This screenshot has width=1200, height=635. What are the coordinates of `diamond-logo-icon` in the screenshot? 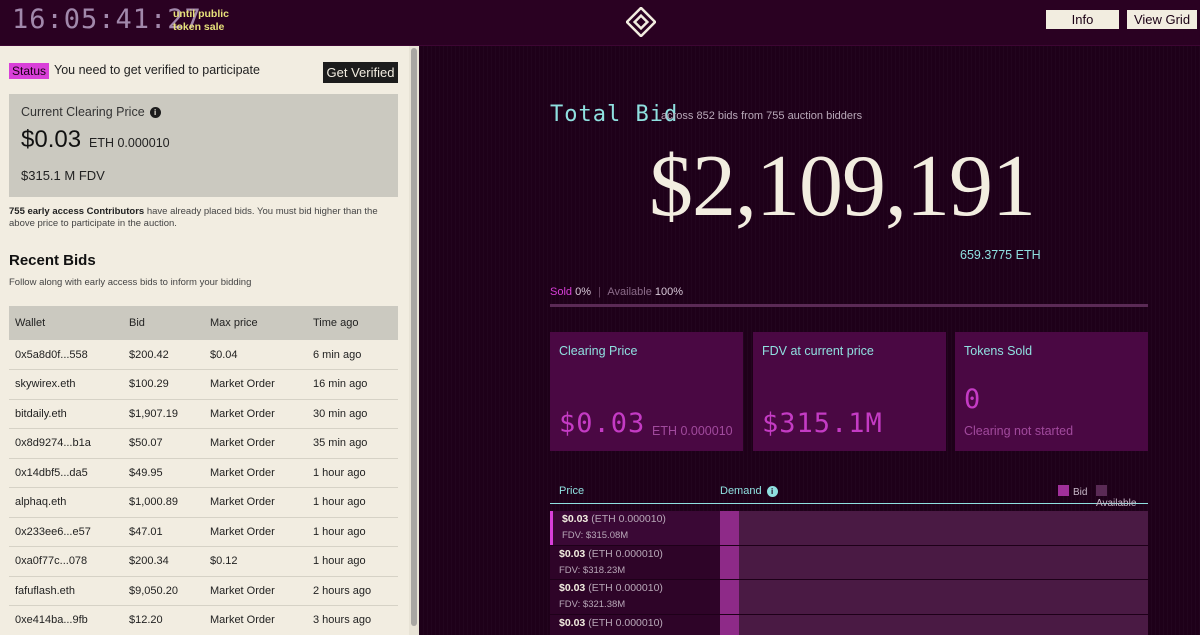 It's located at (641, 22).